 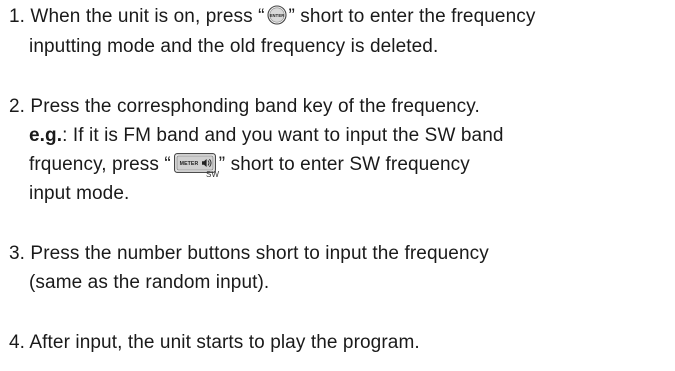 I want to click on step-1-text-b: ” short to enter the frequency, so click(x=412, y=16).